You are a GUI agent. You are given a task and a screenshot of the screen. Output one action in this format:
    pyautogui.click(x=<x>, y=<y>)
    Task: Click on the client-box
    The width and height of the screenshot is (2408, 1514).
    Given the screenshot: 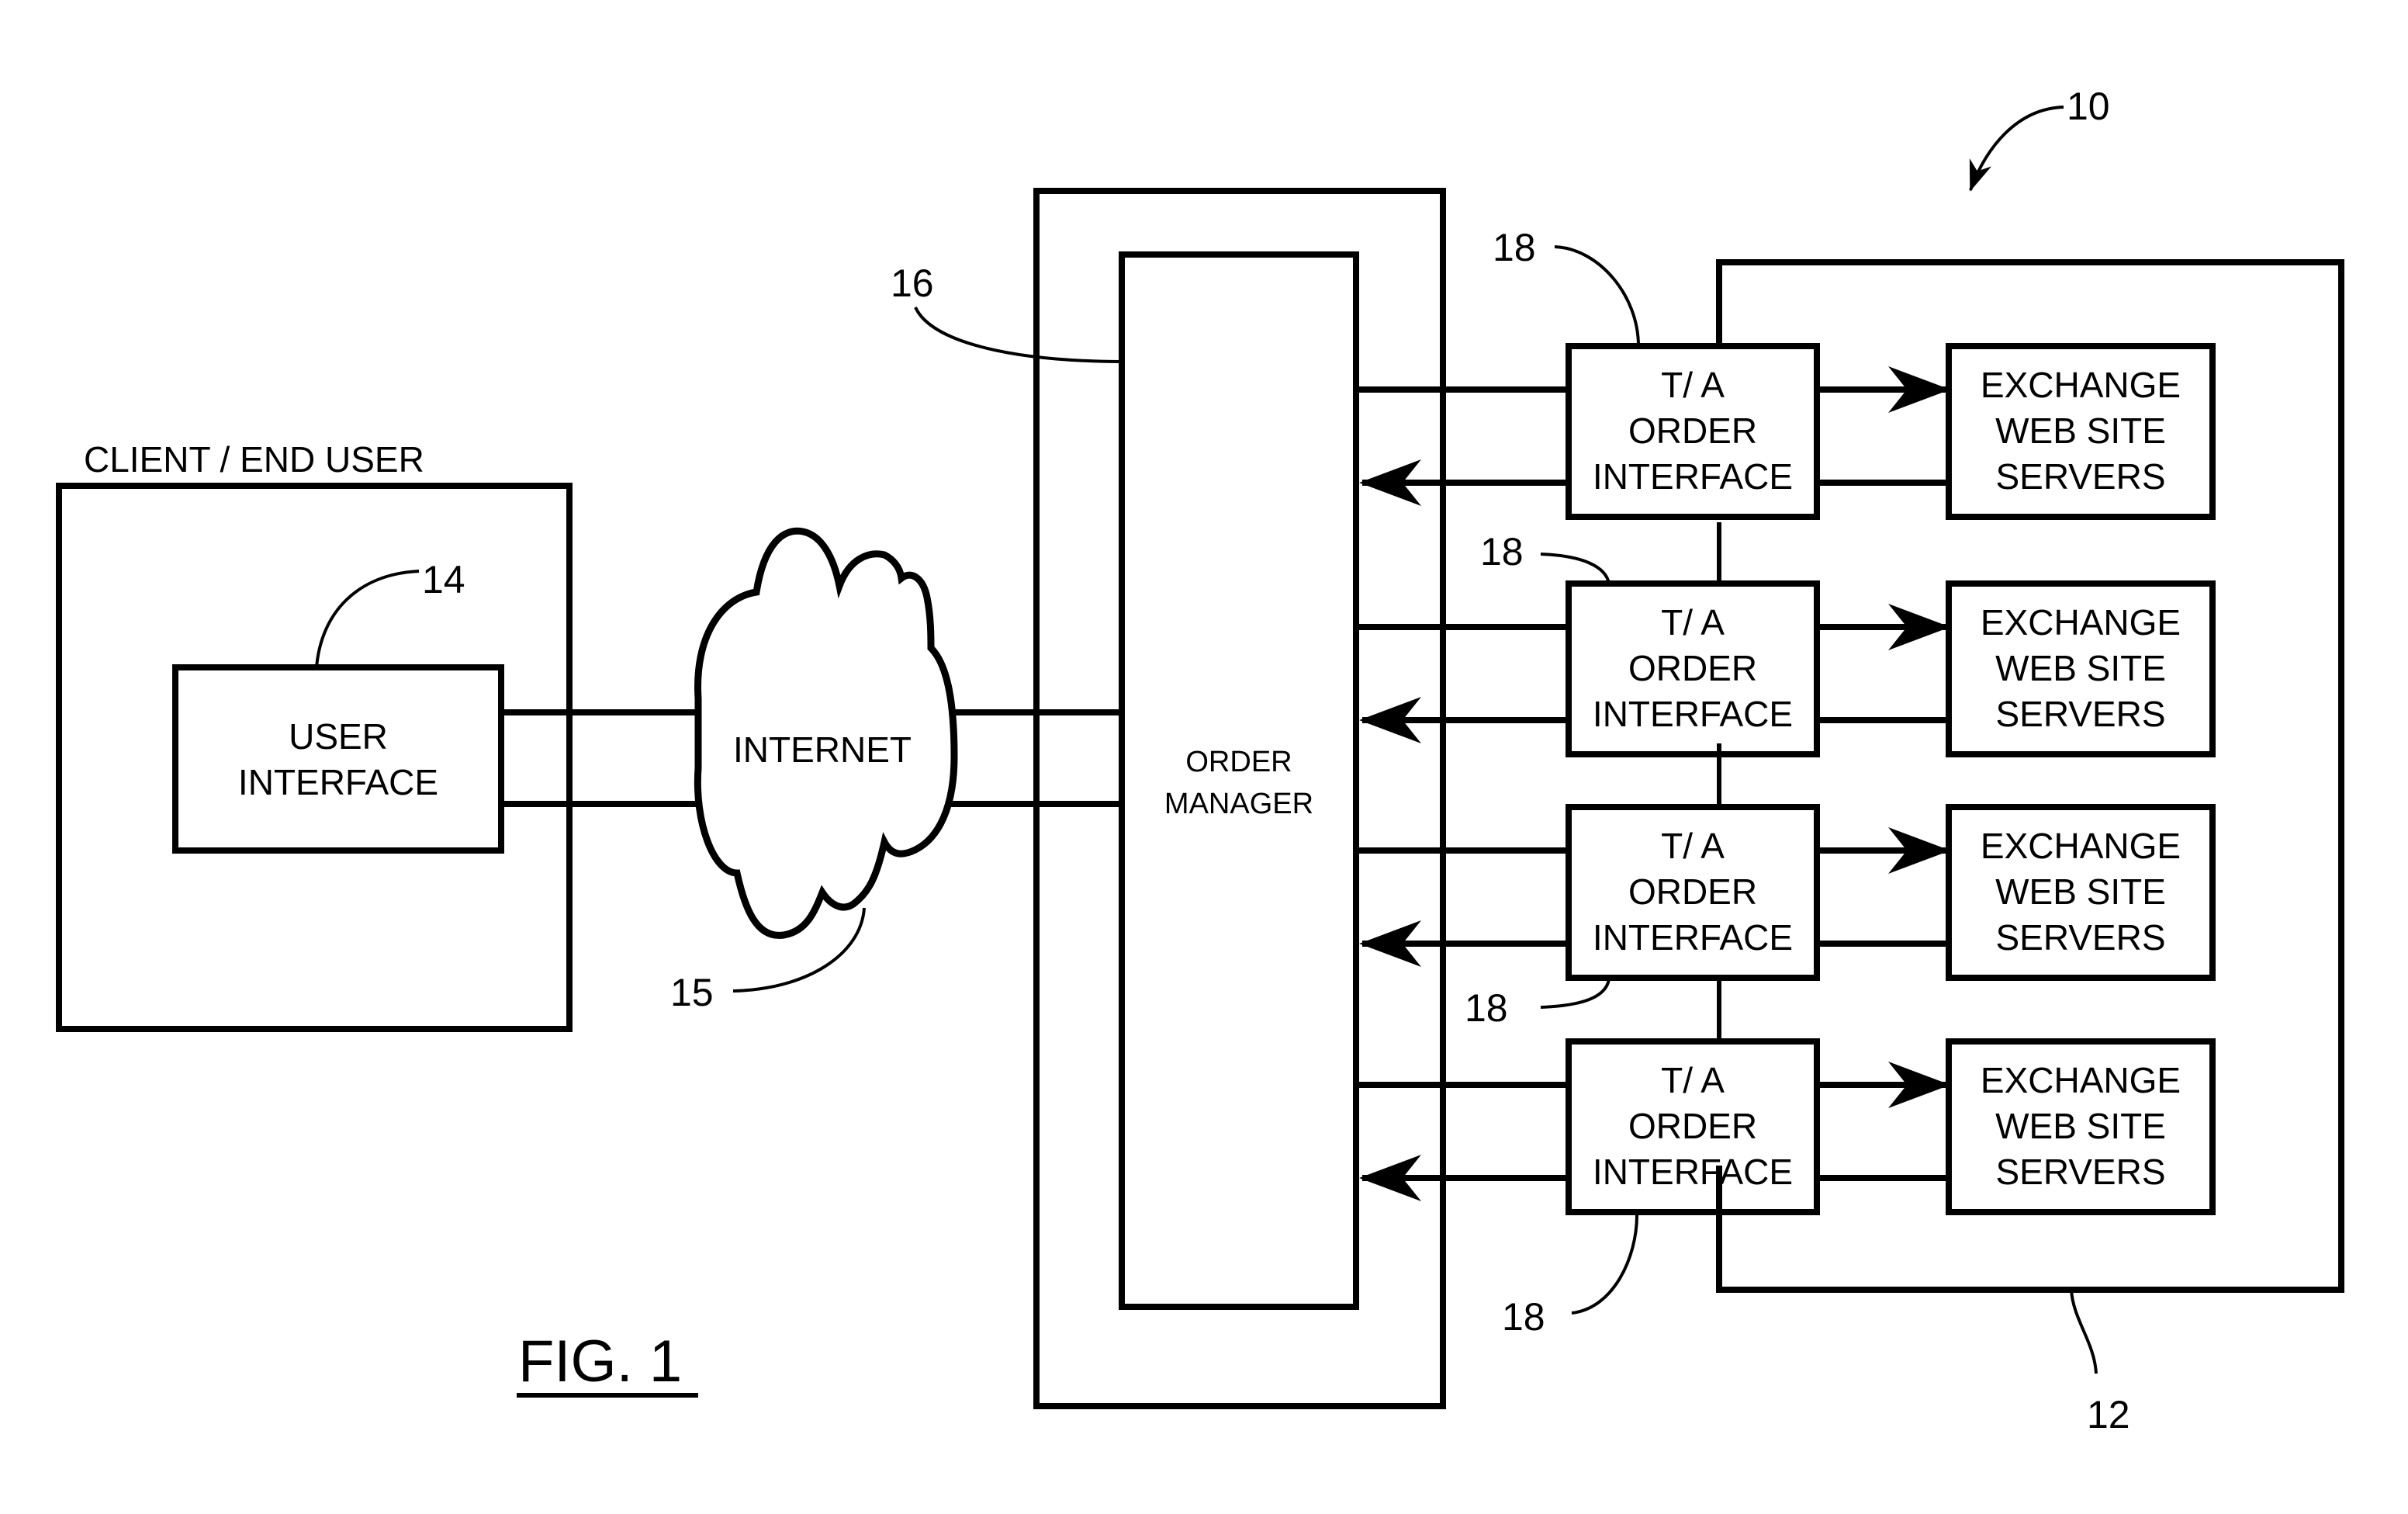 What is the action you would take?
    pyautogui.click(x=314, y=757)
    